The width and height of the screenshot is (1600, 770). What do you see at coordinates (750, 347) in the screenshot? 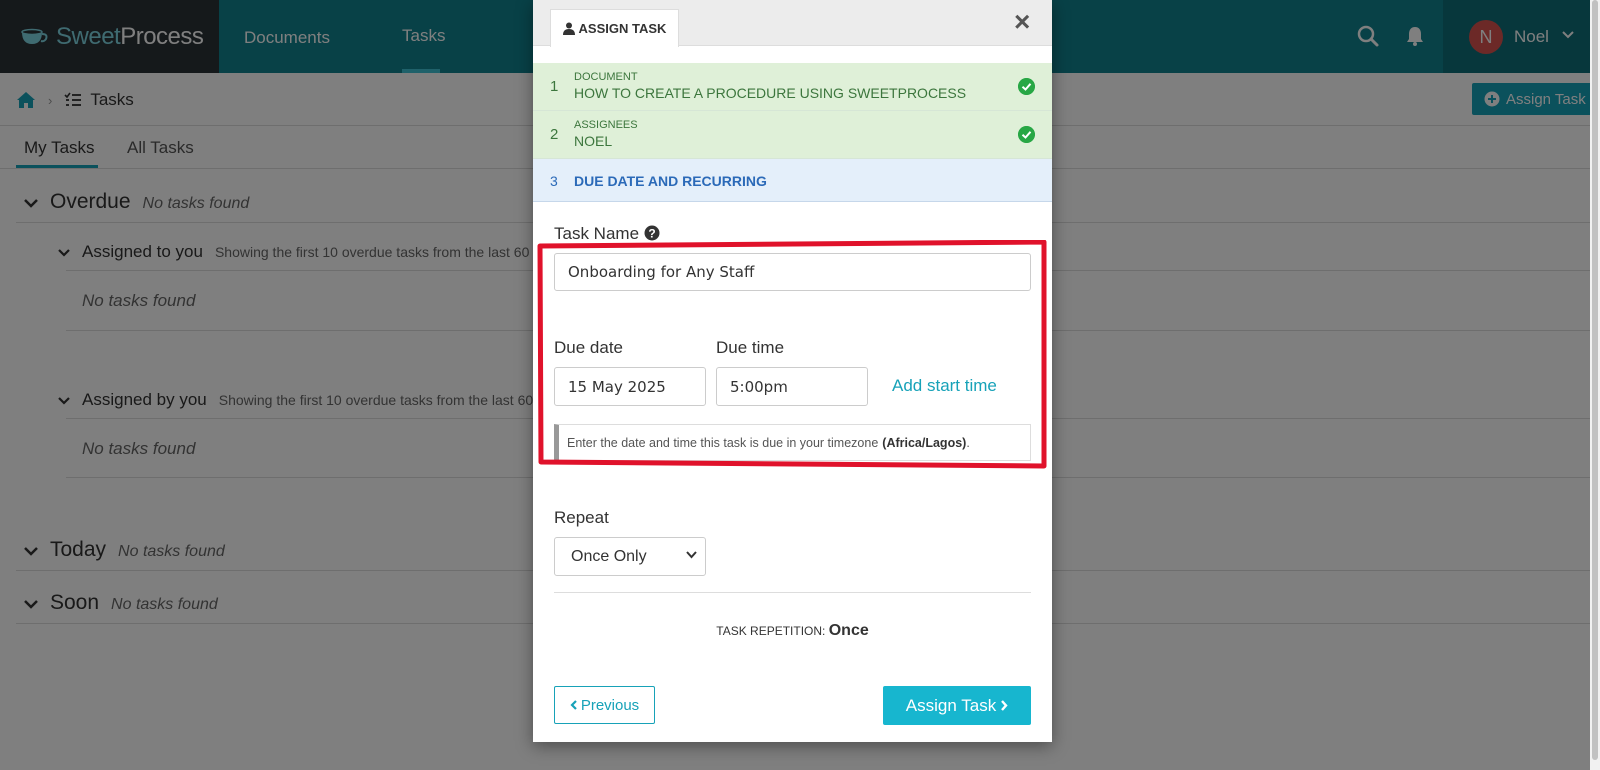
I see `due-time-label: Due time` at bounding box center [750, 347].